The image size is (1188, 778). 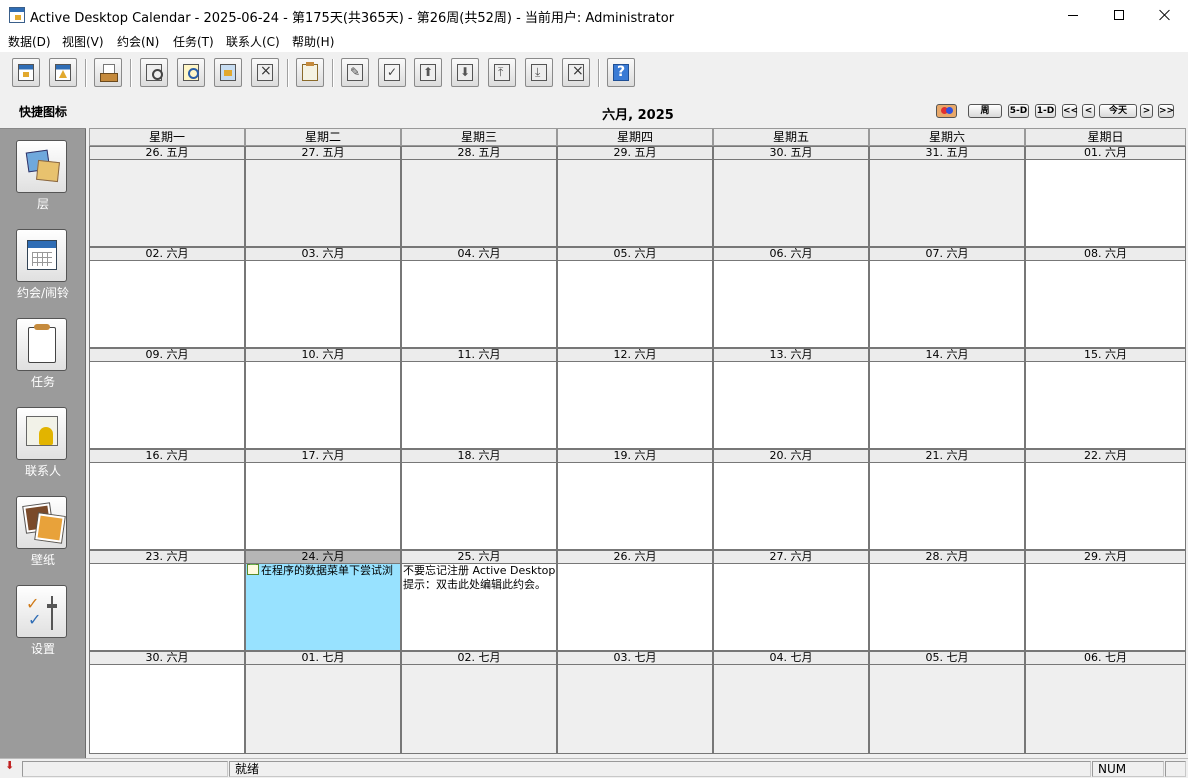 I want to click on appointment-item: 提示：双击此处编辑此约会。, so click(x=479, y=585).